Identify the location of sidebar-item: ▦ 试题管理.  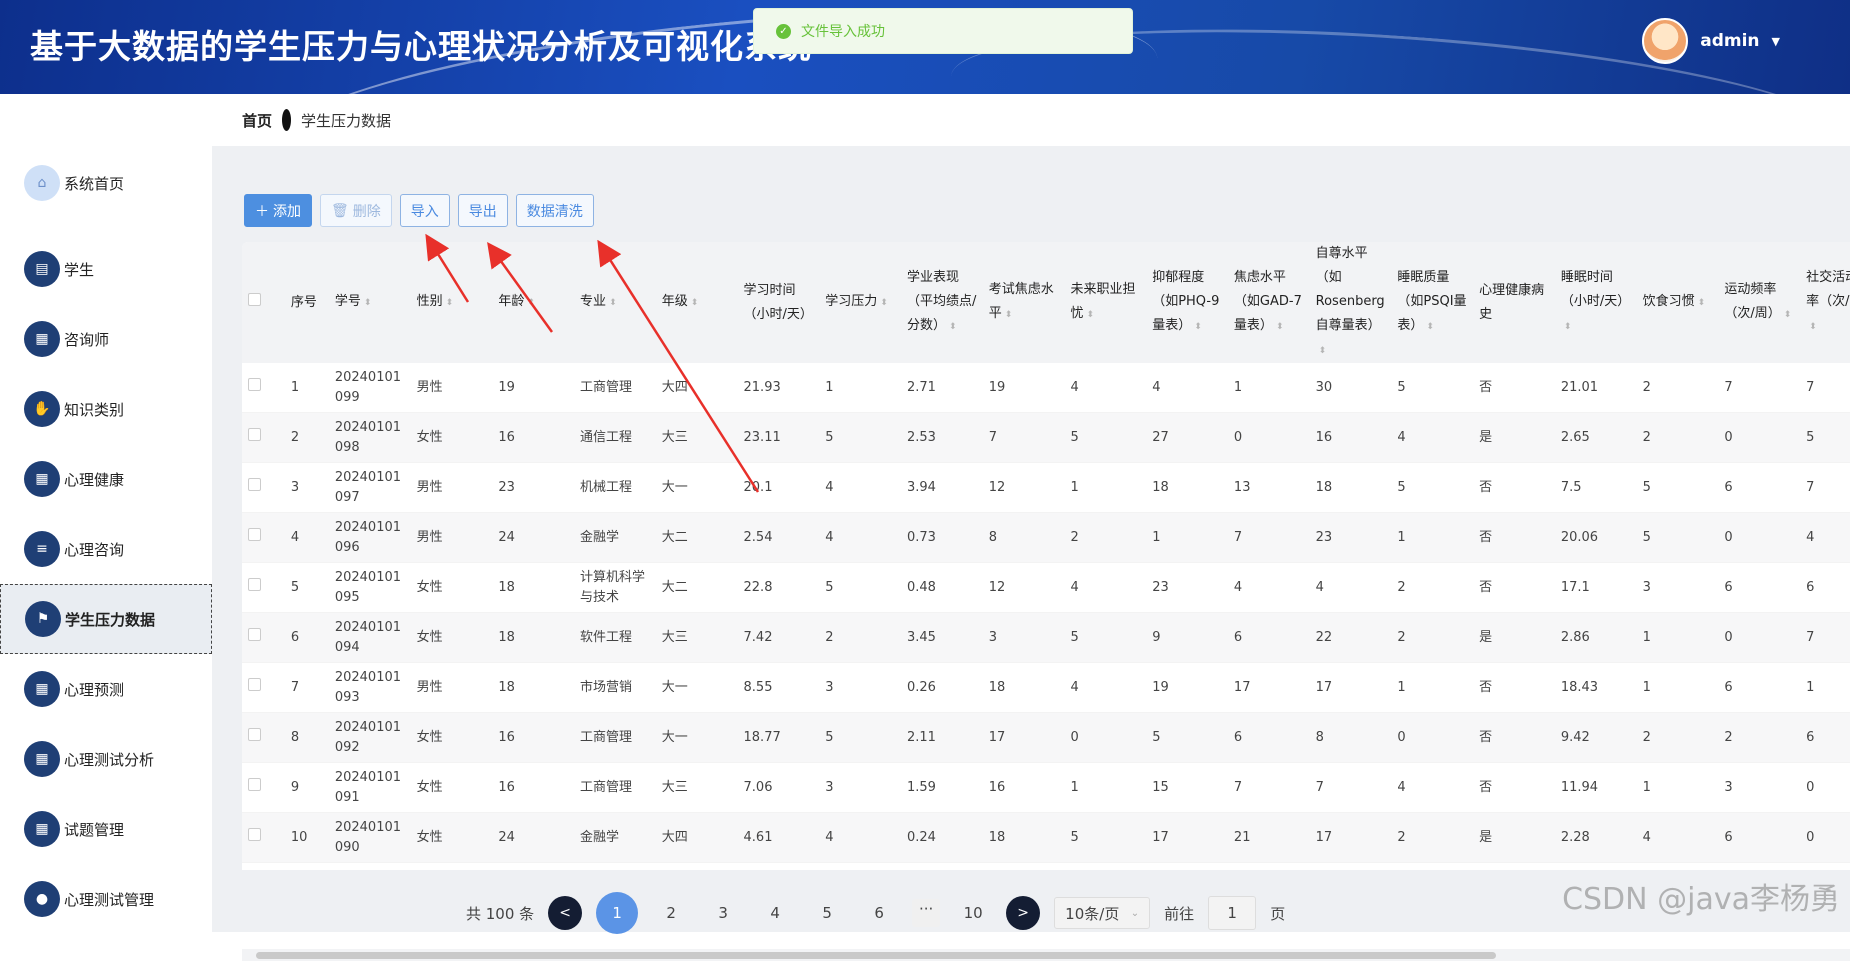
(106, 829).